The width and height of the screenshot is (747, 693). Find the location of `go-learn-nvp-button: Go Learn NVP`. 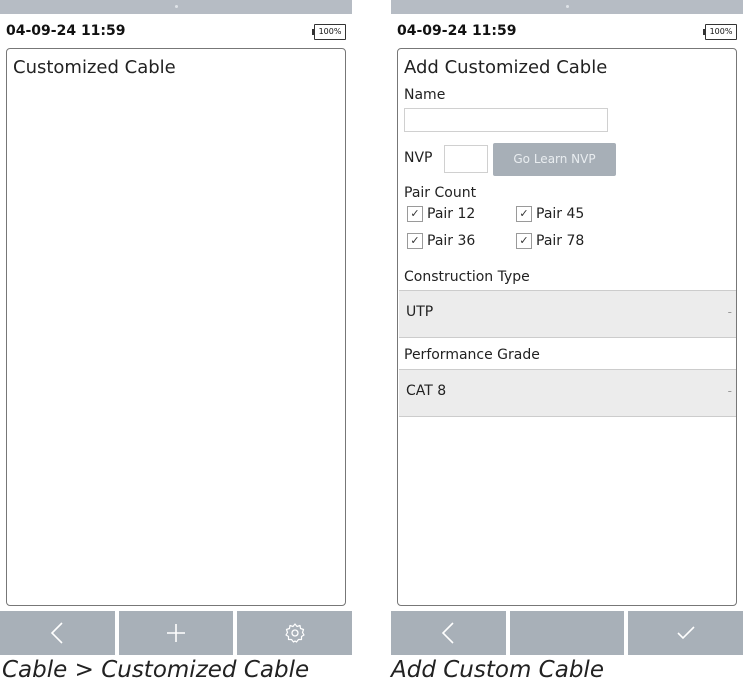

go-learn-nvp-button: Go Learn NVP is located at coordinates (554, 159).